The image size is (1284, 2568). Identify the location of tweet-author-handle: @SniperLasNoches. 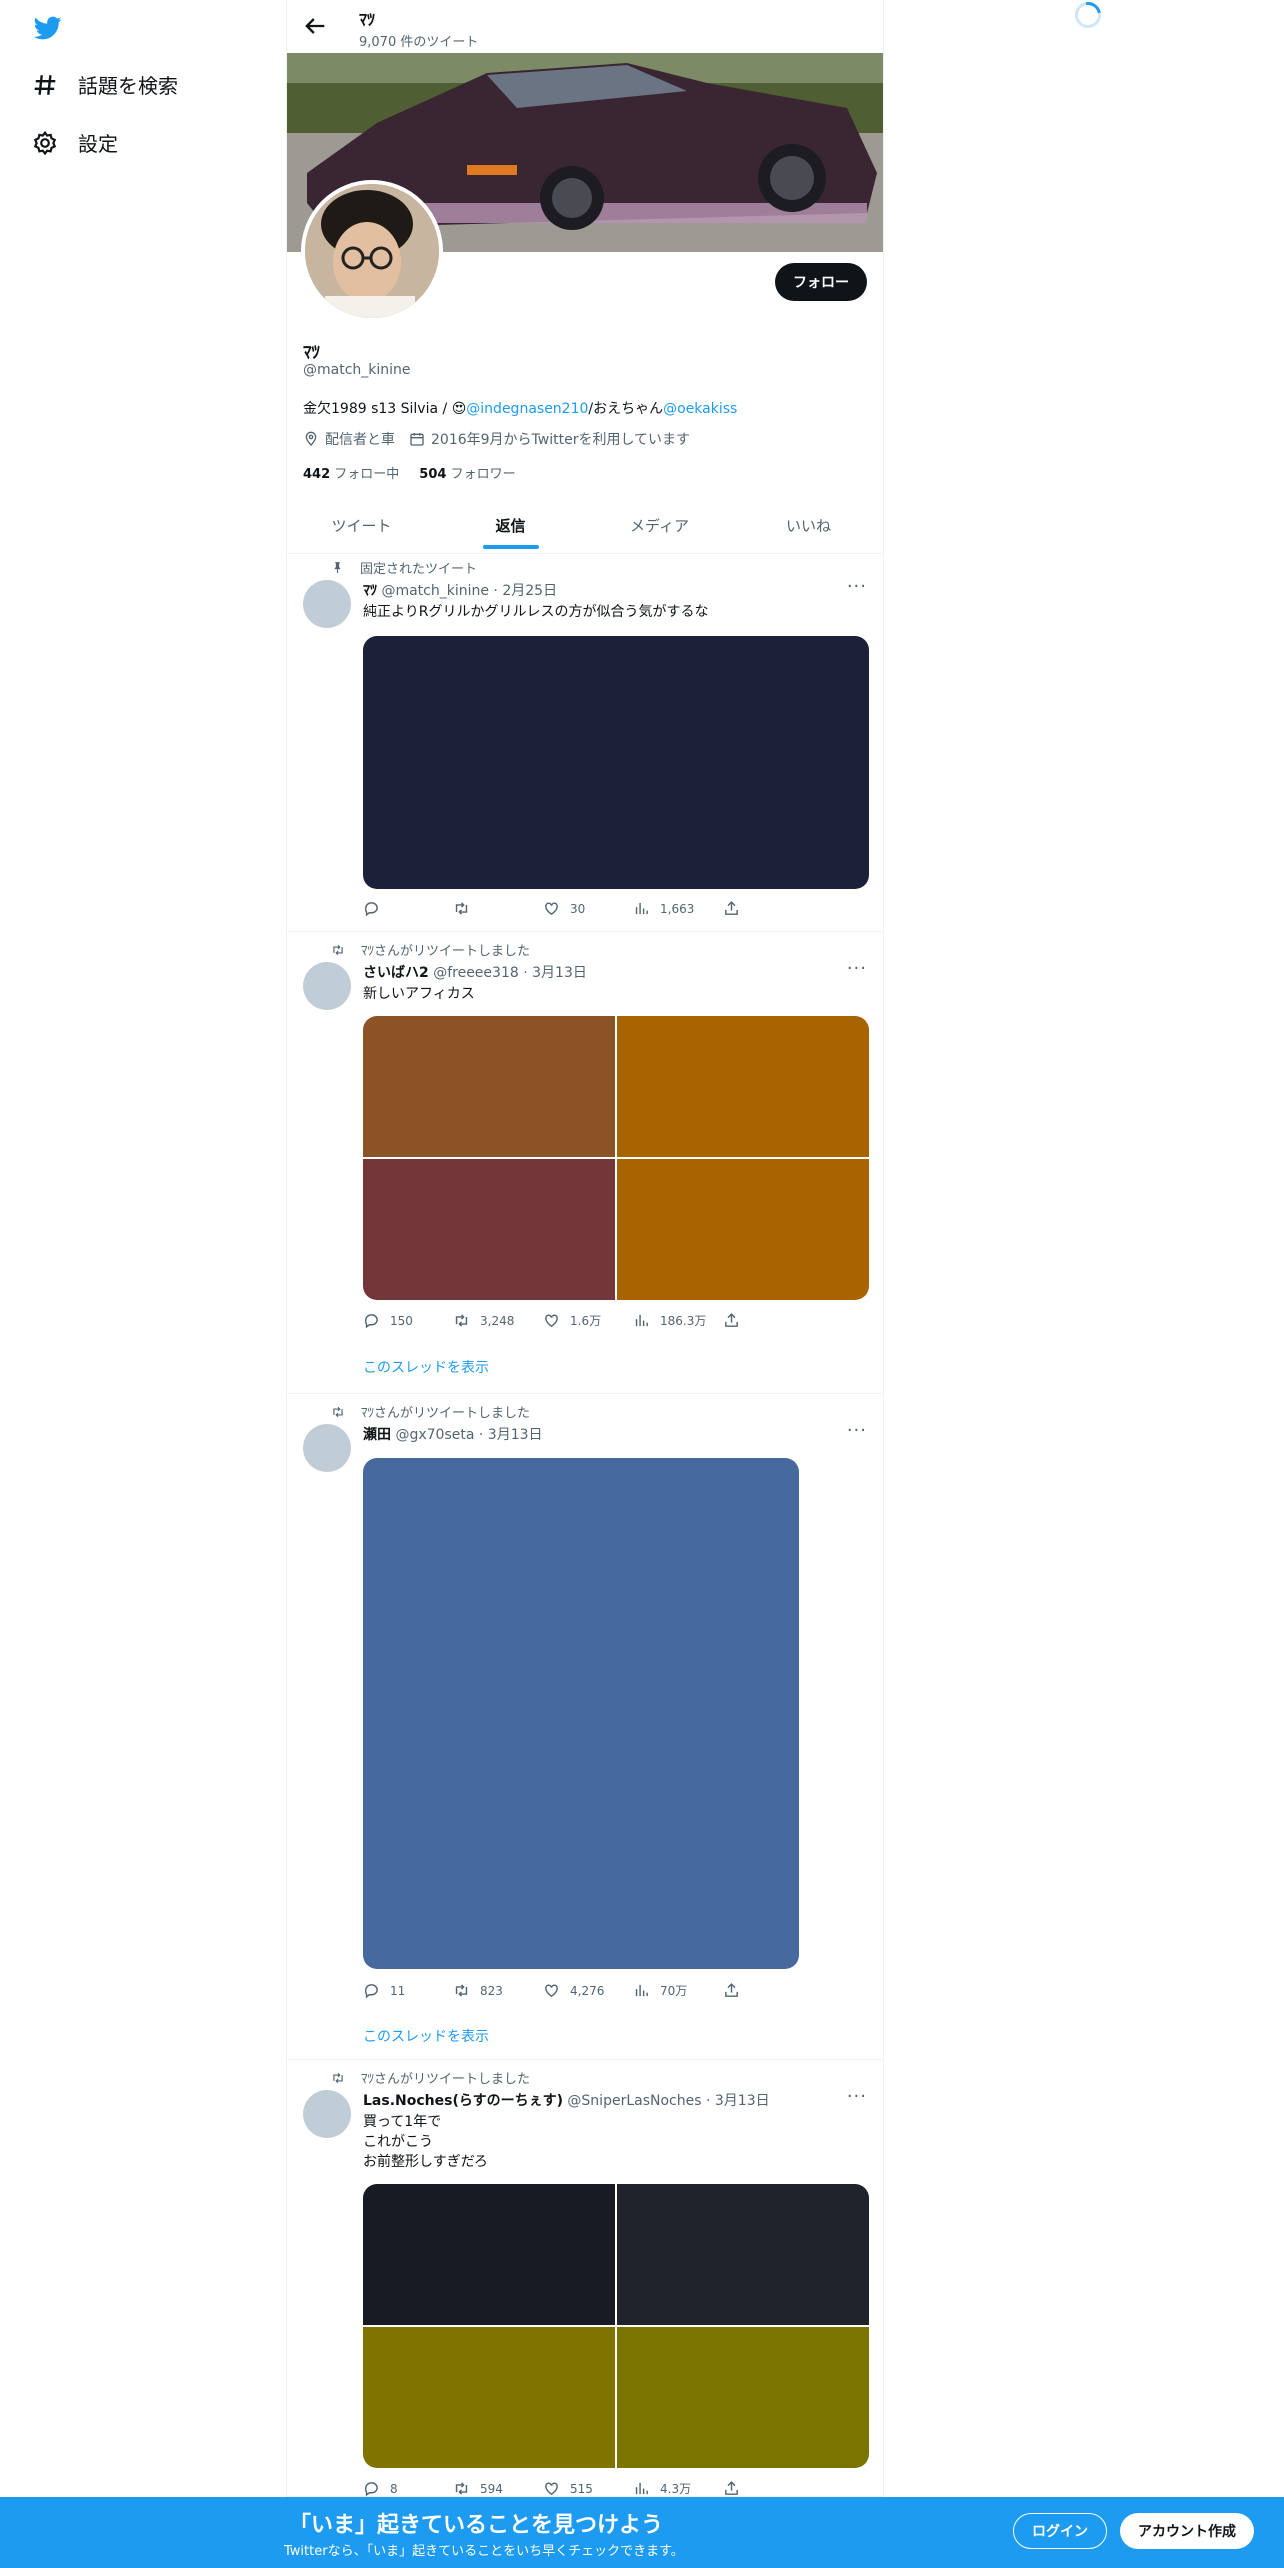
(634, 2101).